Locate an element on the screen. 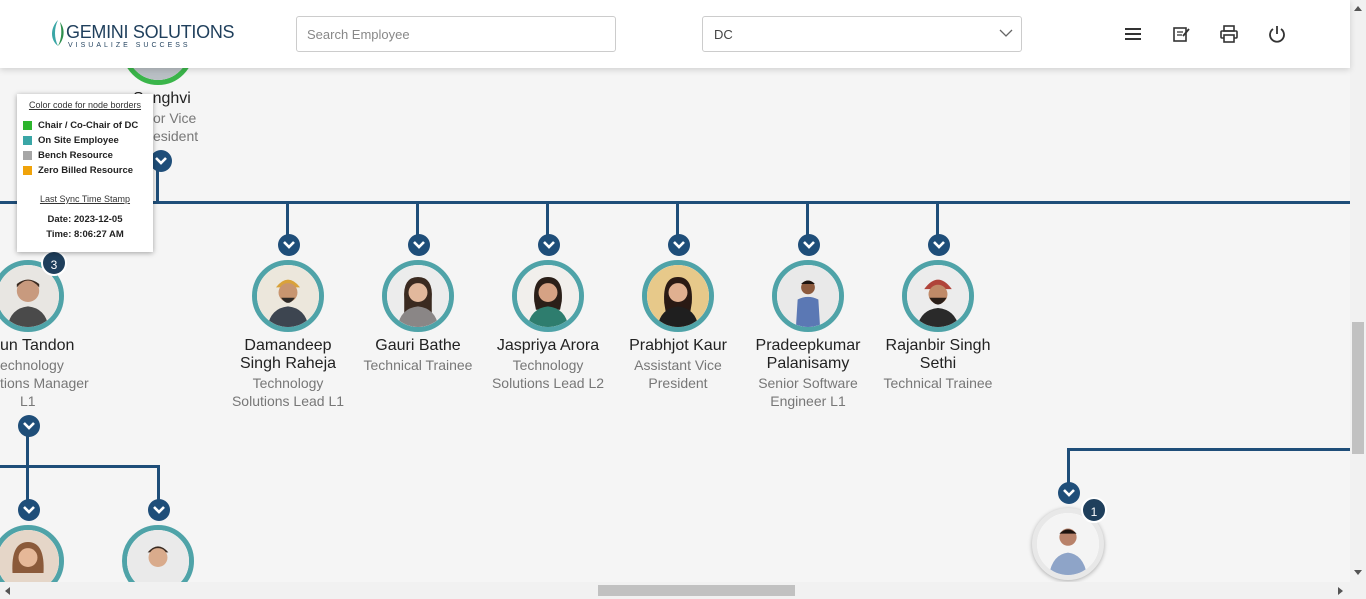 Image resolution: width=1366 pixels, height=599 pixels. sync-date: Date: 2023-12-05 is located at coordinates (85, 219).